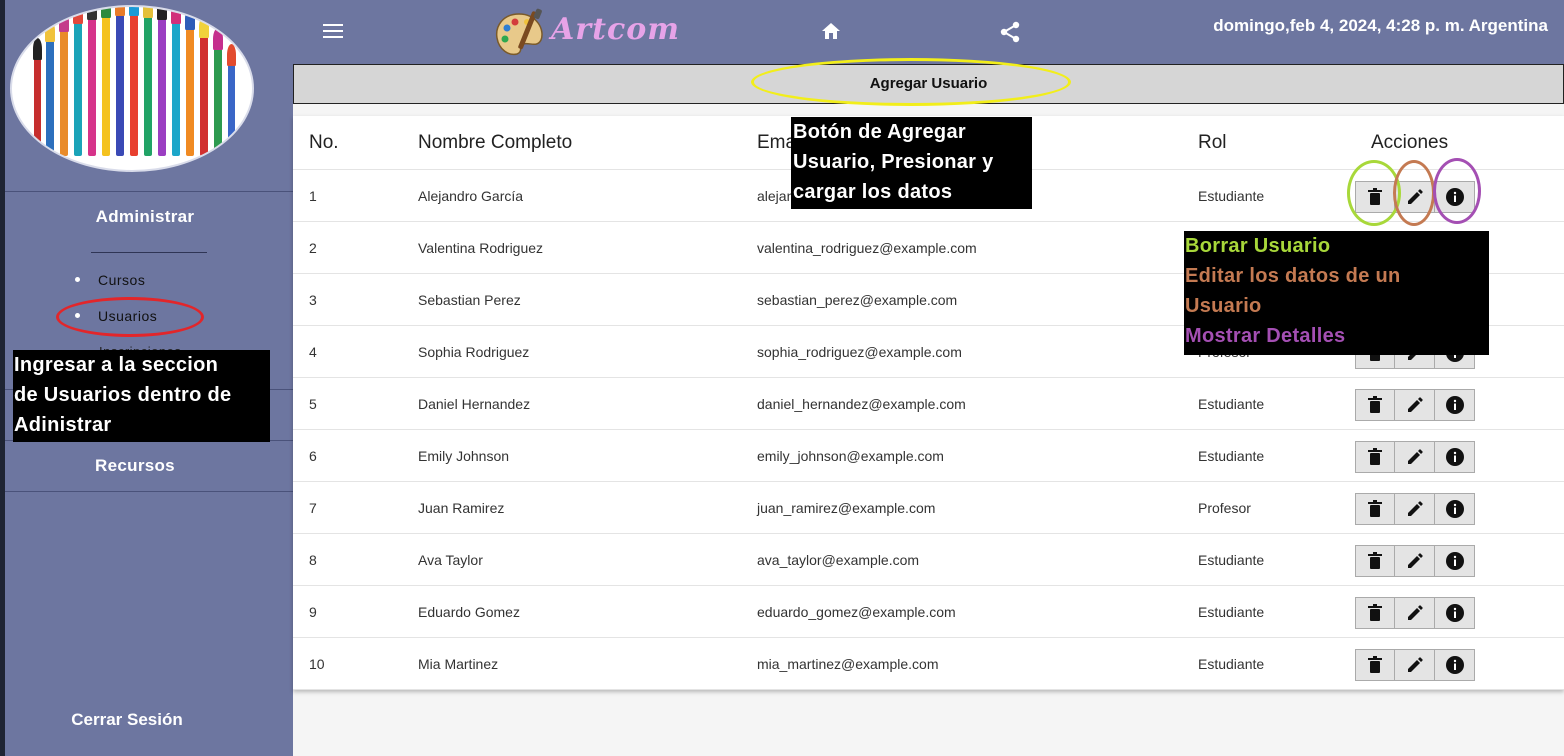 Image resolution: width=1564 pixels, height=756 pixels. What do you see at coordinates (469, 612) in the screenshot?
I see `cell-name: Eduardo Gomez` at bounding box center [469, 612].